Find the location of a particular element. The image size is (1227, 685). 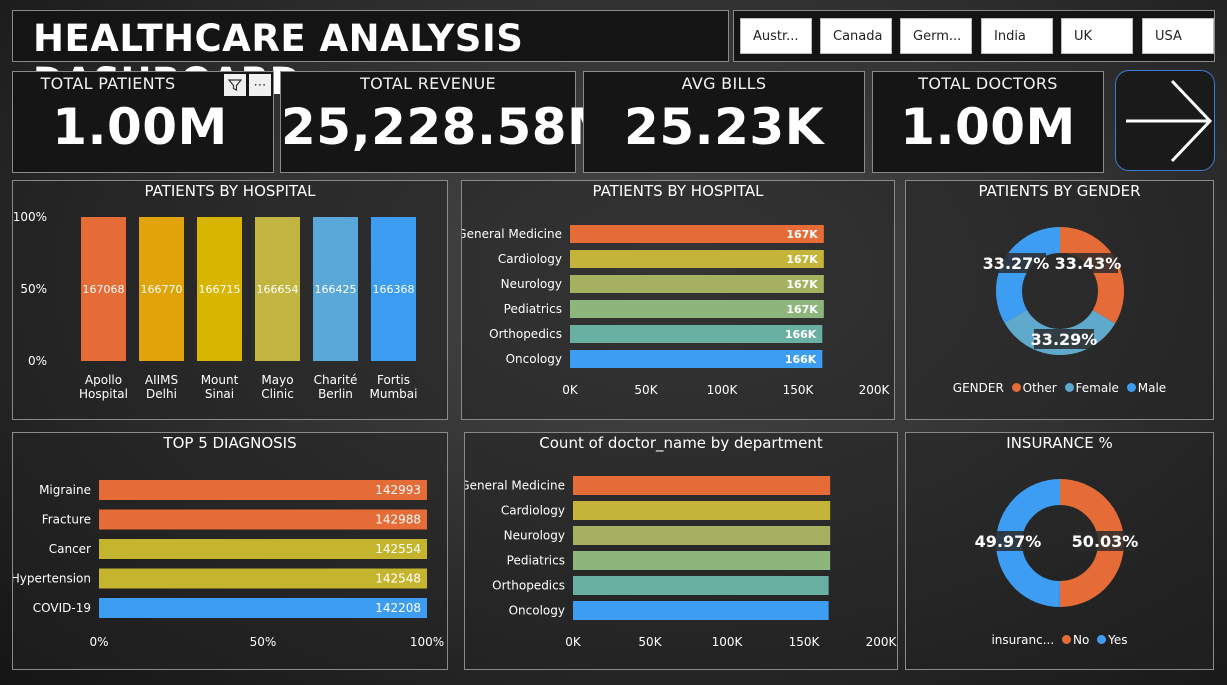

kpi-label: AVG BILLS is located at coordinates (724, 83).